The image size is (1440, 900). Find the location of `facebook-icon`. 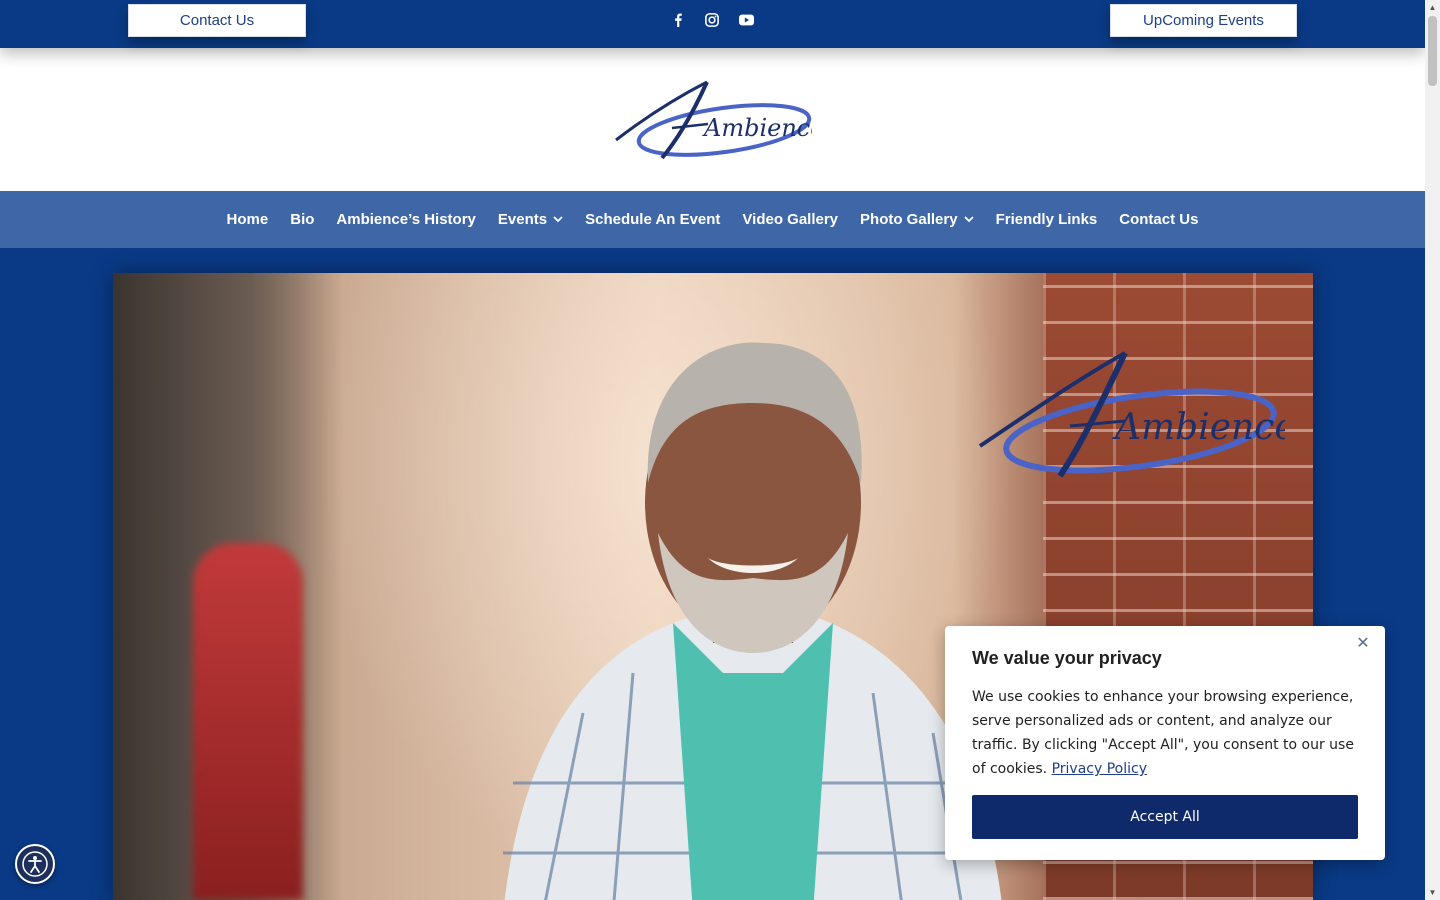

facebook-icon is located at coordinates (678, 20).